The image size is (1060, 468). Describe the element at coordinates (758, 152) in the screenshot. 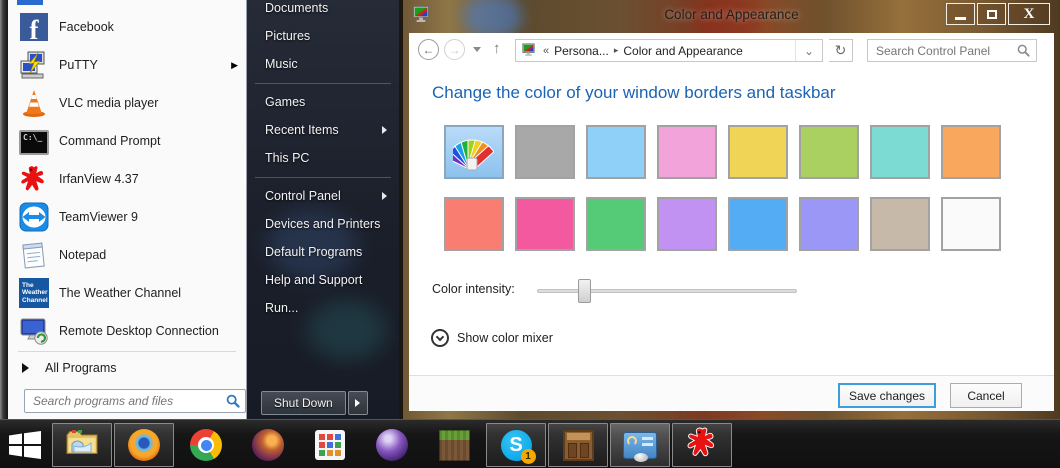

I see `color-swatch-#f0d455` at that location.